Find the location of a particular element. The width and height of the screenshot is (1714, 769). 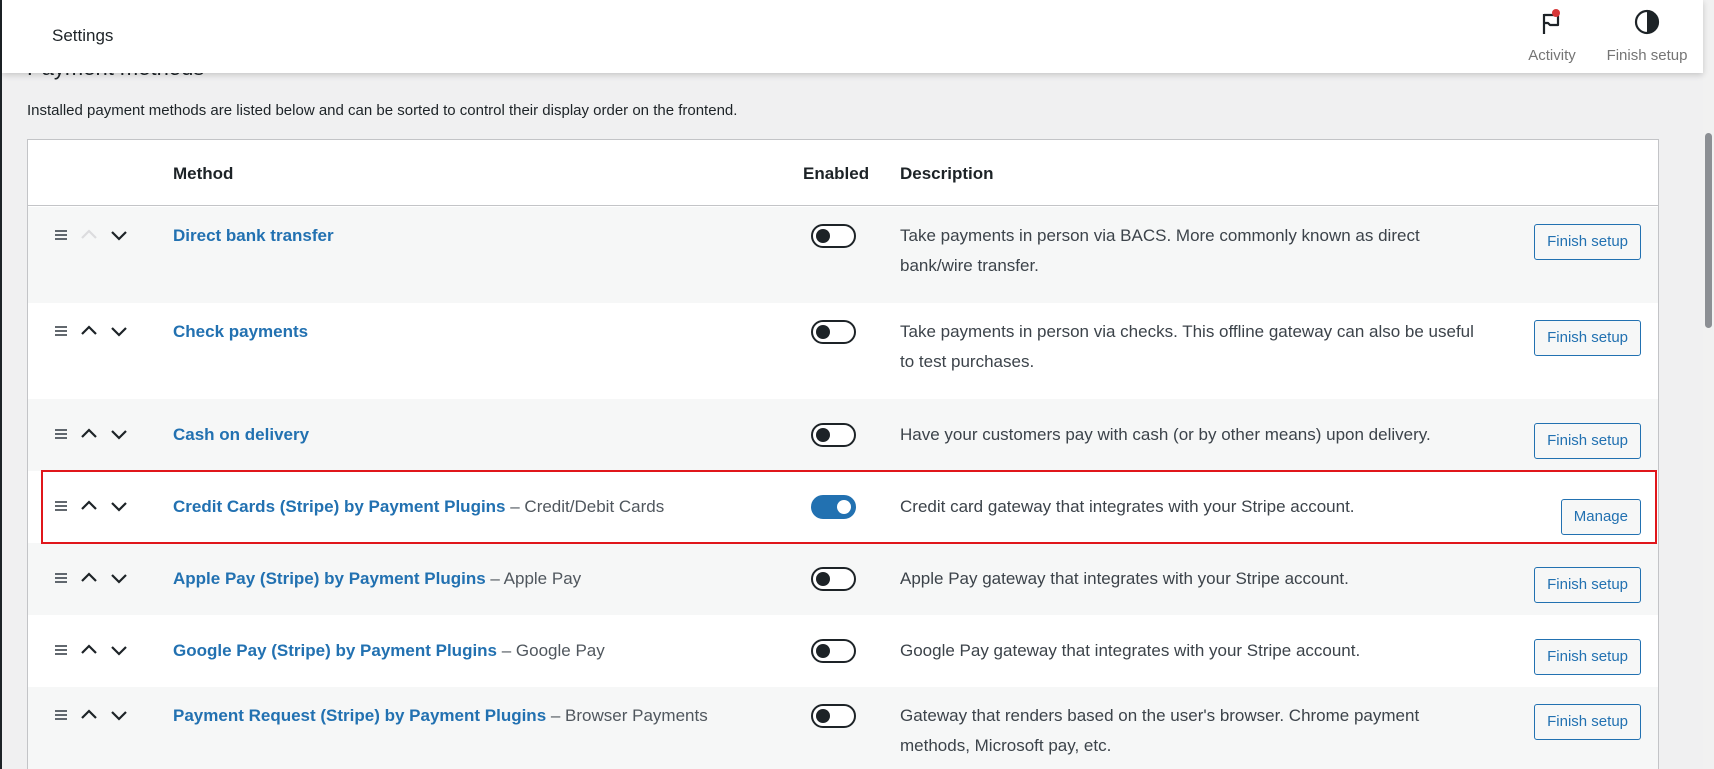

method-name-link: Direct bank transfer is located at coordinates (253, 235).